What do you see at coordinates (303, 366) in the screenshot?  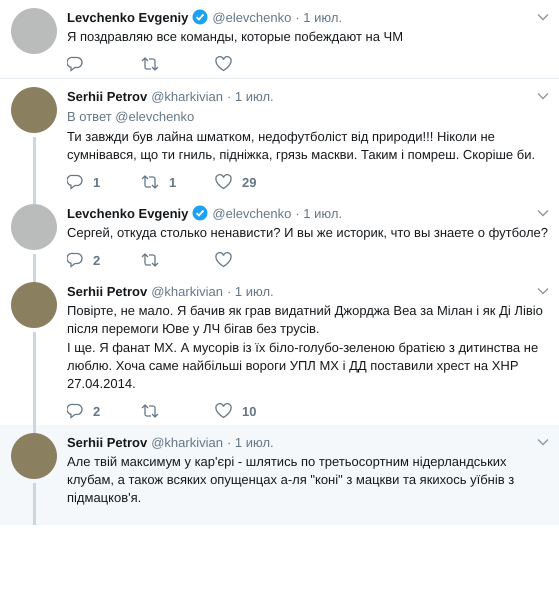 I see `tweet-text: І ще. Я фанат МХ. А мусорів із їх біло-голубо-зеленою братією з дитинства не люблю. Хоча саме найбільші вороги УПЛ МХ і ДД поставили хрест на ХНР 27.04.2014.` at bounding box center [303, 366].